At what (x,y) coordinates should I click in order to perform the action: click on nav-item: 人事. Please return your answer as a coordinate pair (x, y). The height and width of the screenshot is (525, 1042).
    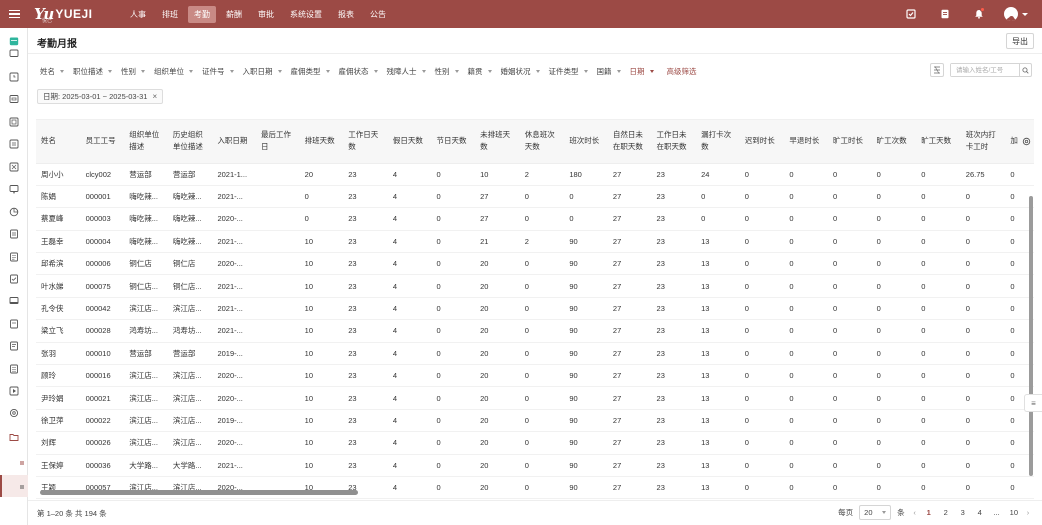
    Looking at the image, I should click on (138, 14).